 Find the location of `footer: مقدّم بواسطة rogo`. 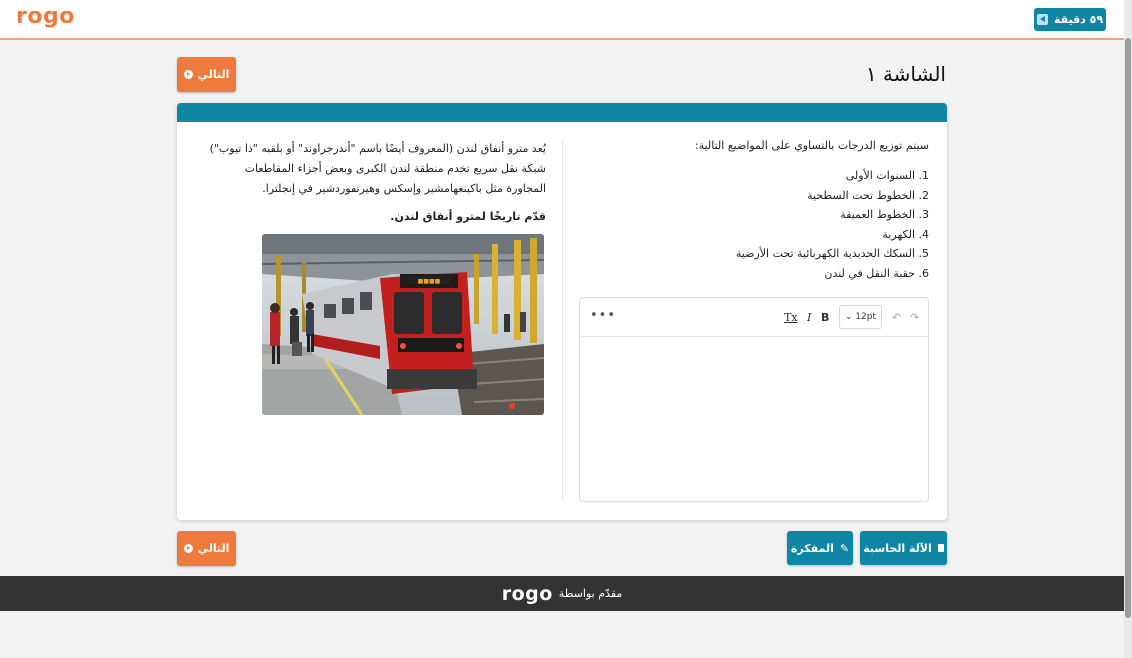

footer: مقدّم بواسطة rogo is located at coordinates (562, 593).